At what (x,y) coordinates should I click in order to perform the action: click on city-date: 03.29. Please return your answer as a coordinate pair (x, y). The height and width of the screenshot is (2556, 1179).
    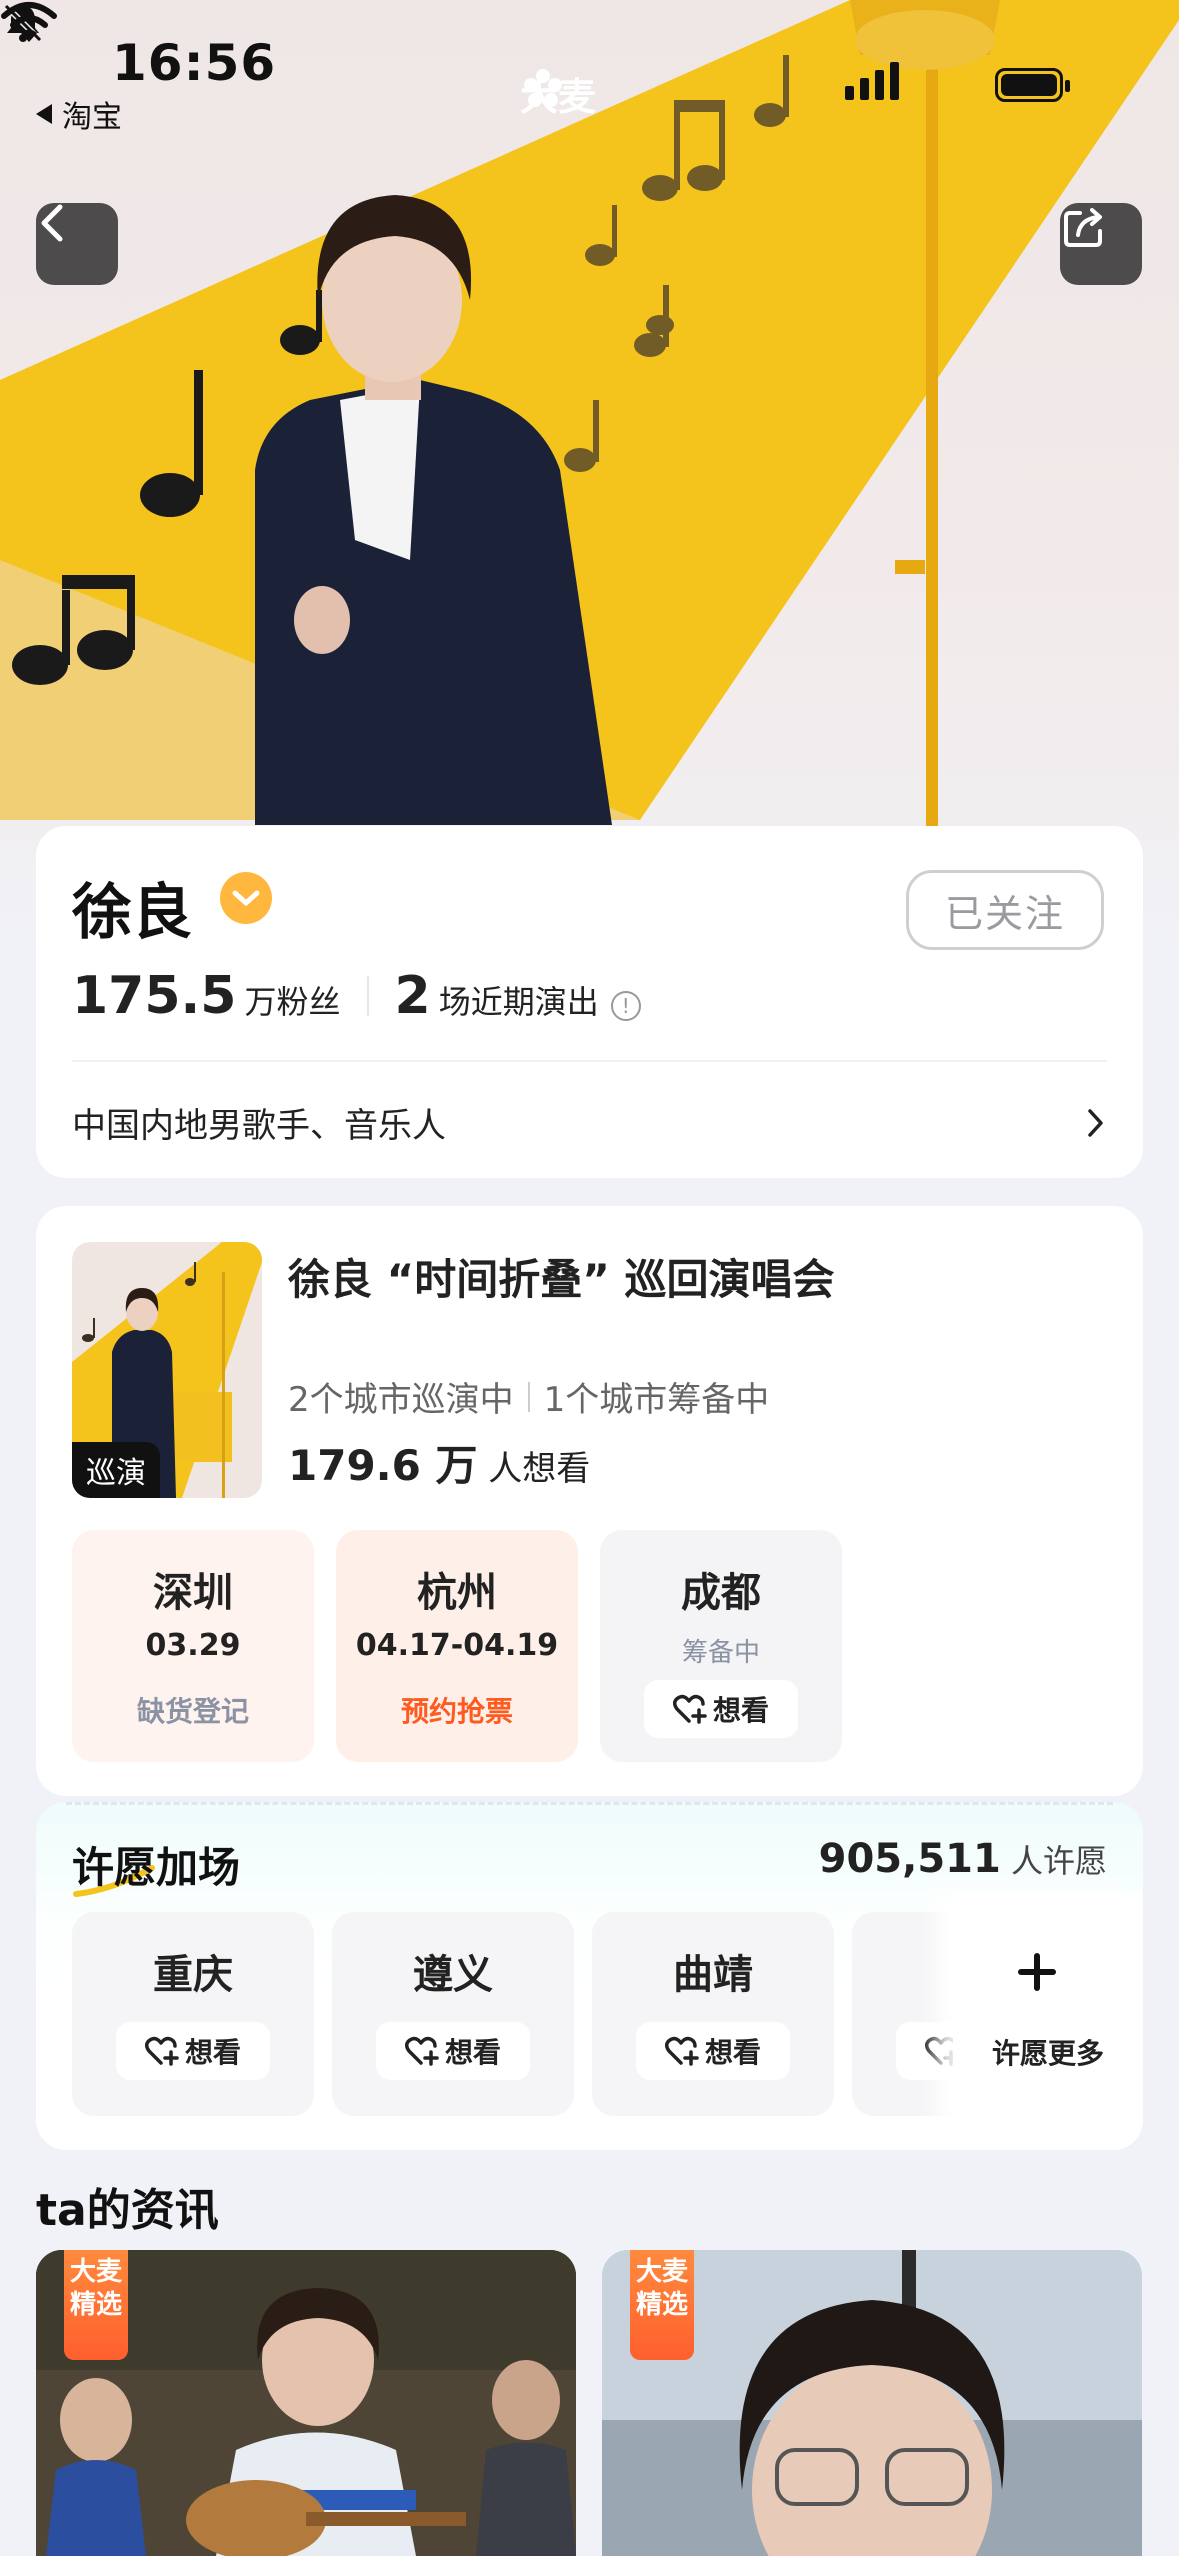
    Looking at the image, I should click on (193, 1645).